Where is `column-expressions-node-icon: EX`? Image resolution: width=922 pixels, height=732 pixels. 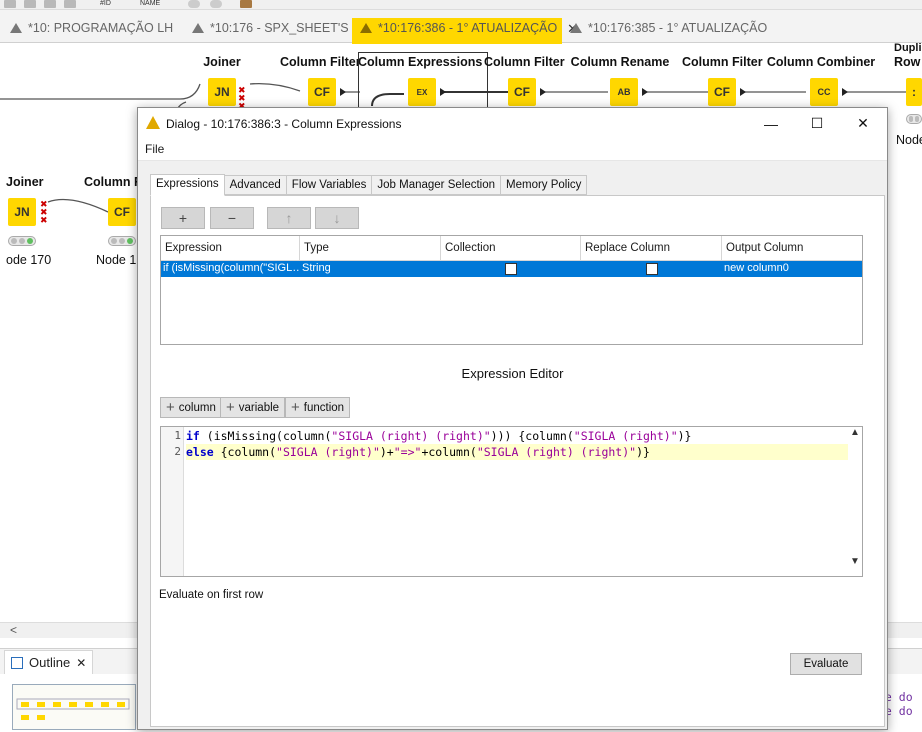
column-expressions-node-icon: EX is located at coordinates (422, 92).